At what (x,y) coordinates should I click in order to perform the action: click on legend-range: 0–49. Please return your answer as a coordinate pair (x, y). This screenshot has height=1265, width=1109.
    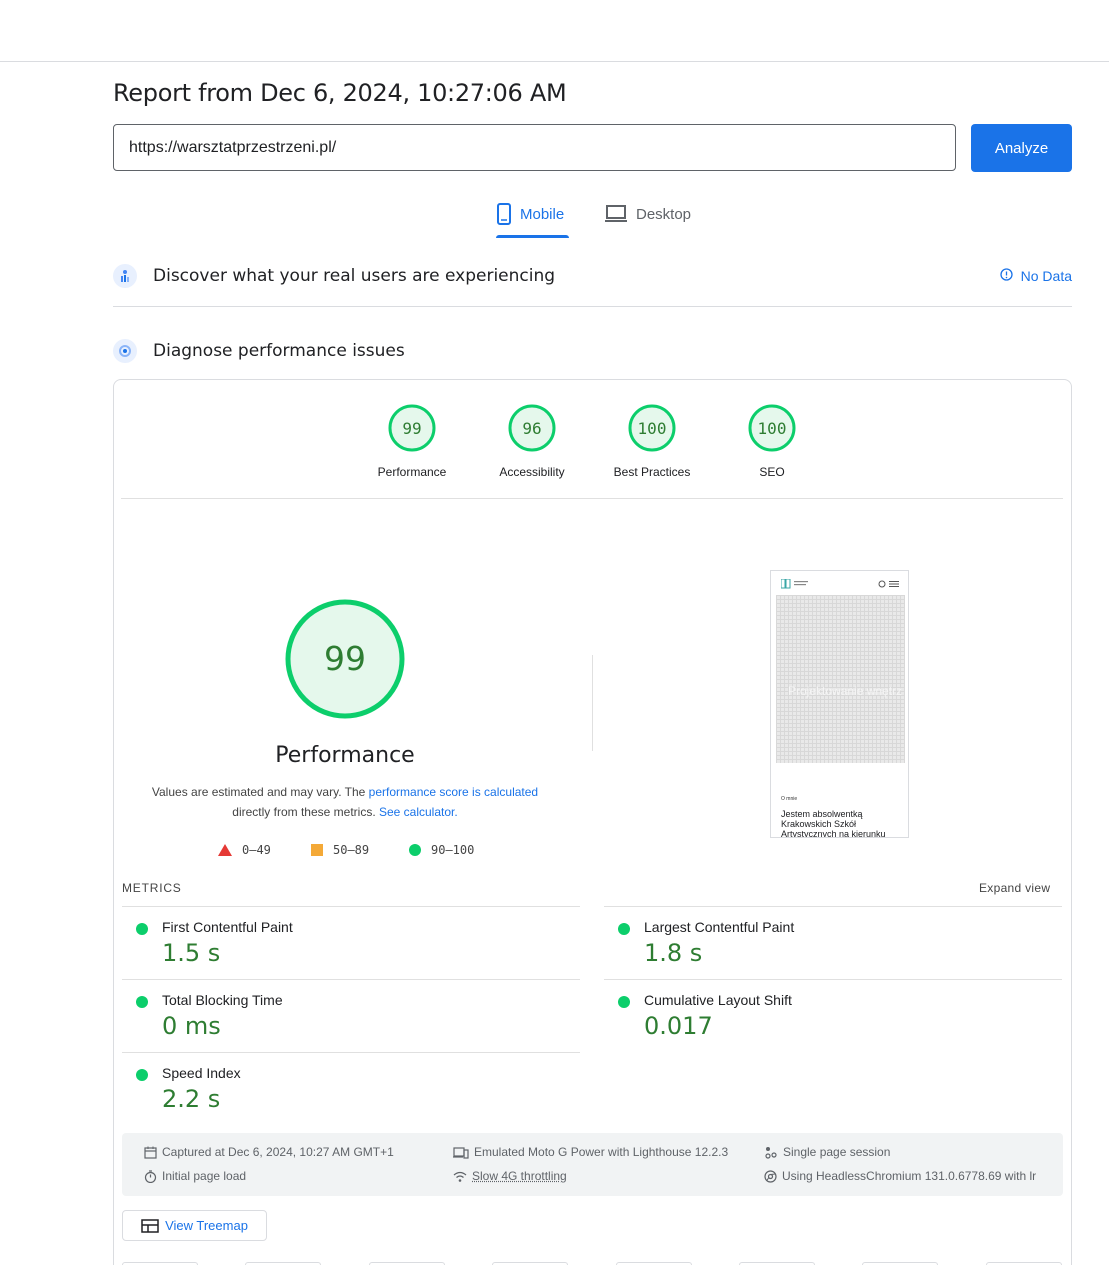
    Looking at the image, I should click on (256, 850).